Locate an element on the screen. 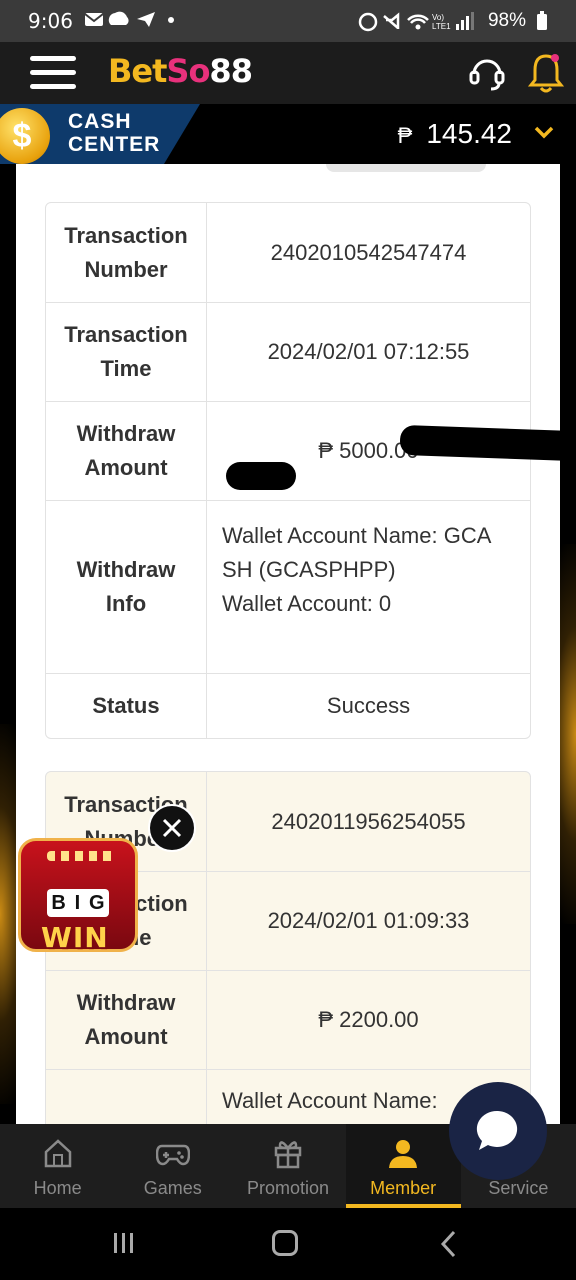  transaction-time: 2024/02/01 07:12:55 is located at coordinates (368, 351).